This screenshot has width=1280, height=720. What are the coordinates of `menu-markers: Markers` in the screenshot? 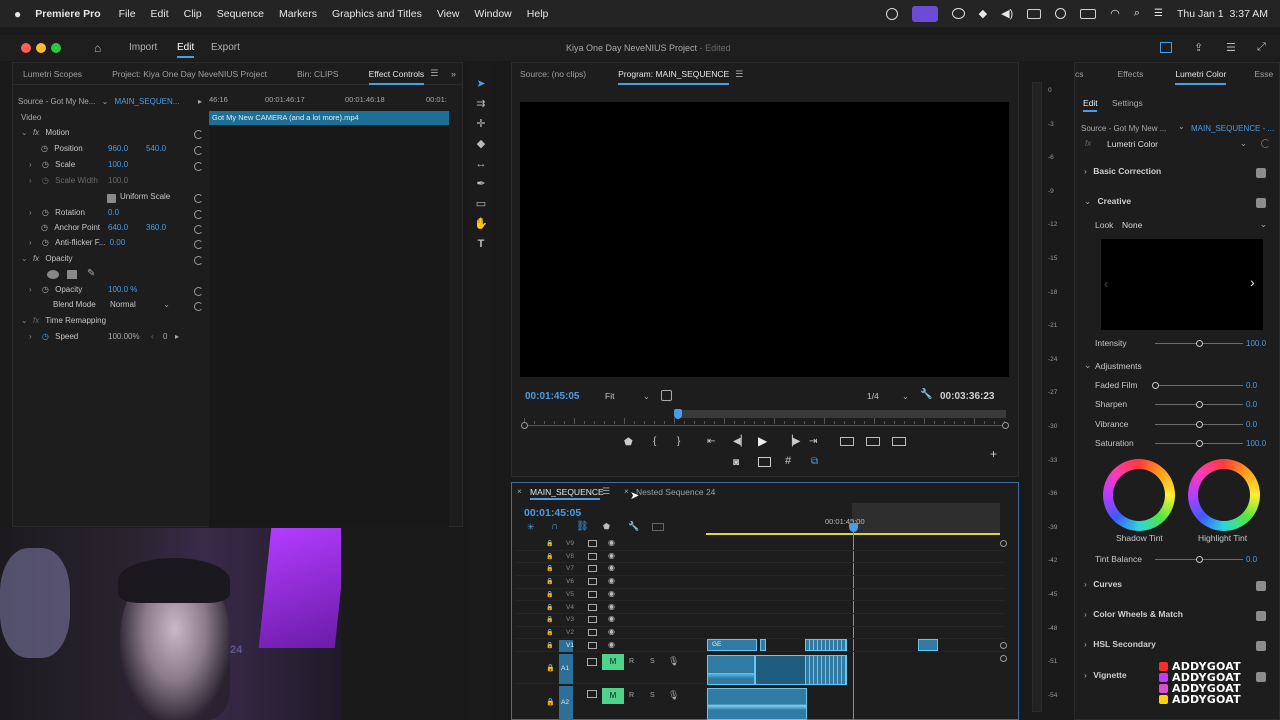 It's located at (298, 14).